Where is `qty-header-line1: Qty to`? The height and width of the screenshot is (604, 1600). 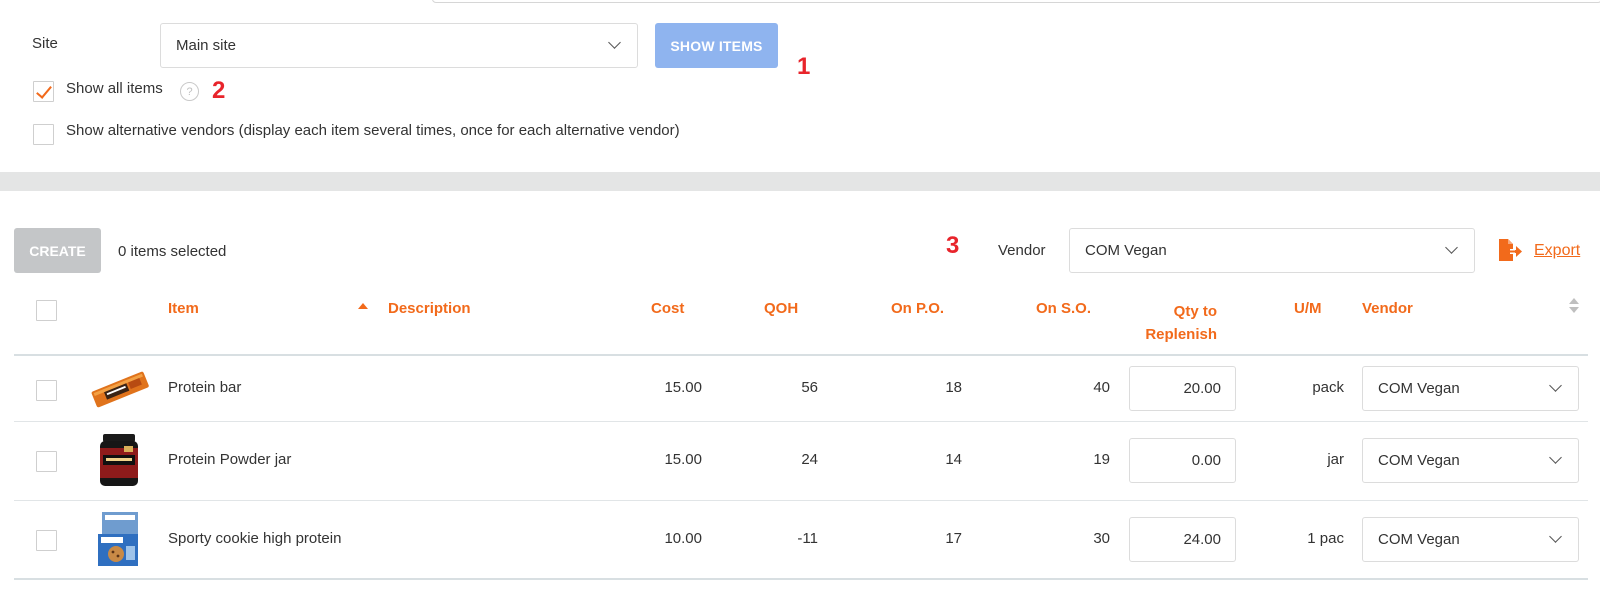
qty-header-line1: Qty to is located at coordinates (1195, 311).